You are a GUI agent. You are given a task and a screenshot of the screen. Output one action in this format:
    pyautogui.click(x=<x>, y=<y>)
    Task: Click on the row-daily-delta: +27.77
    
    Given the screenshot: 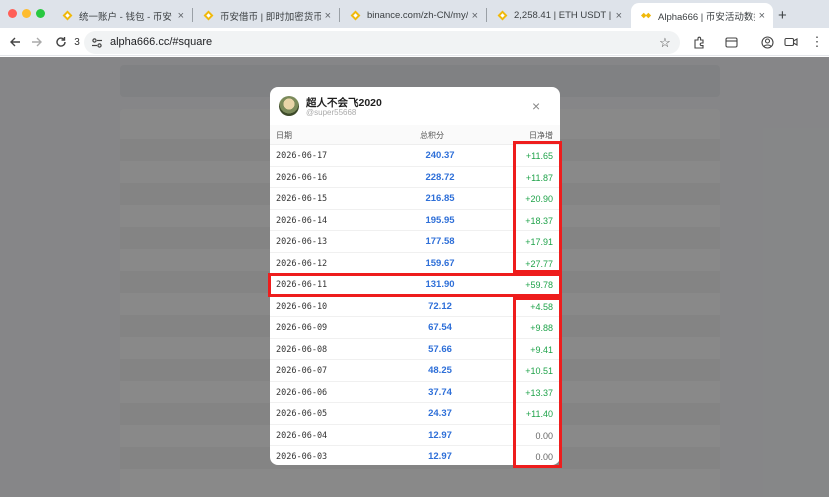 What is the action you would take?
    pyautogui.click(x=539, y=263)
    